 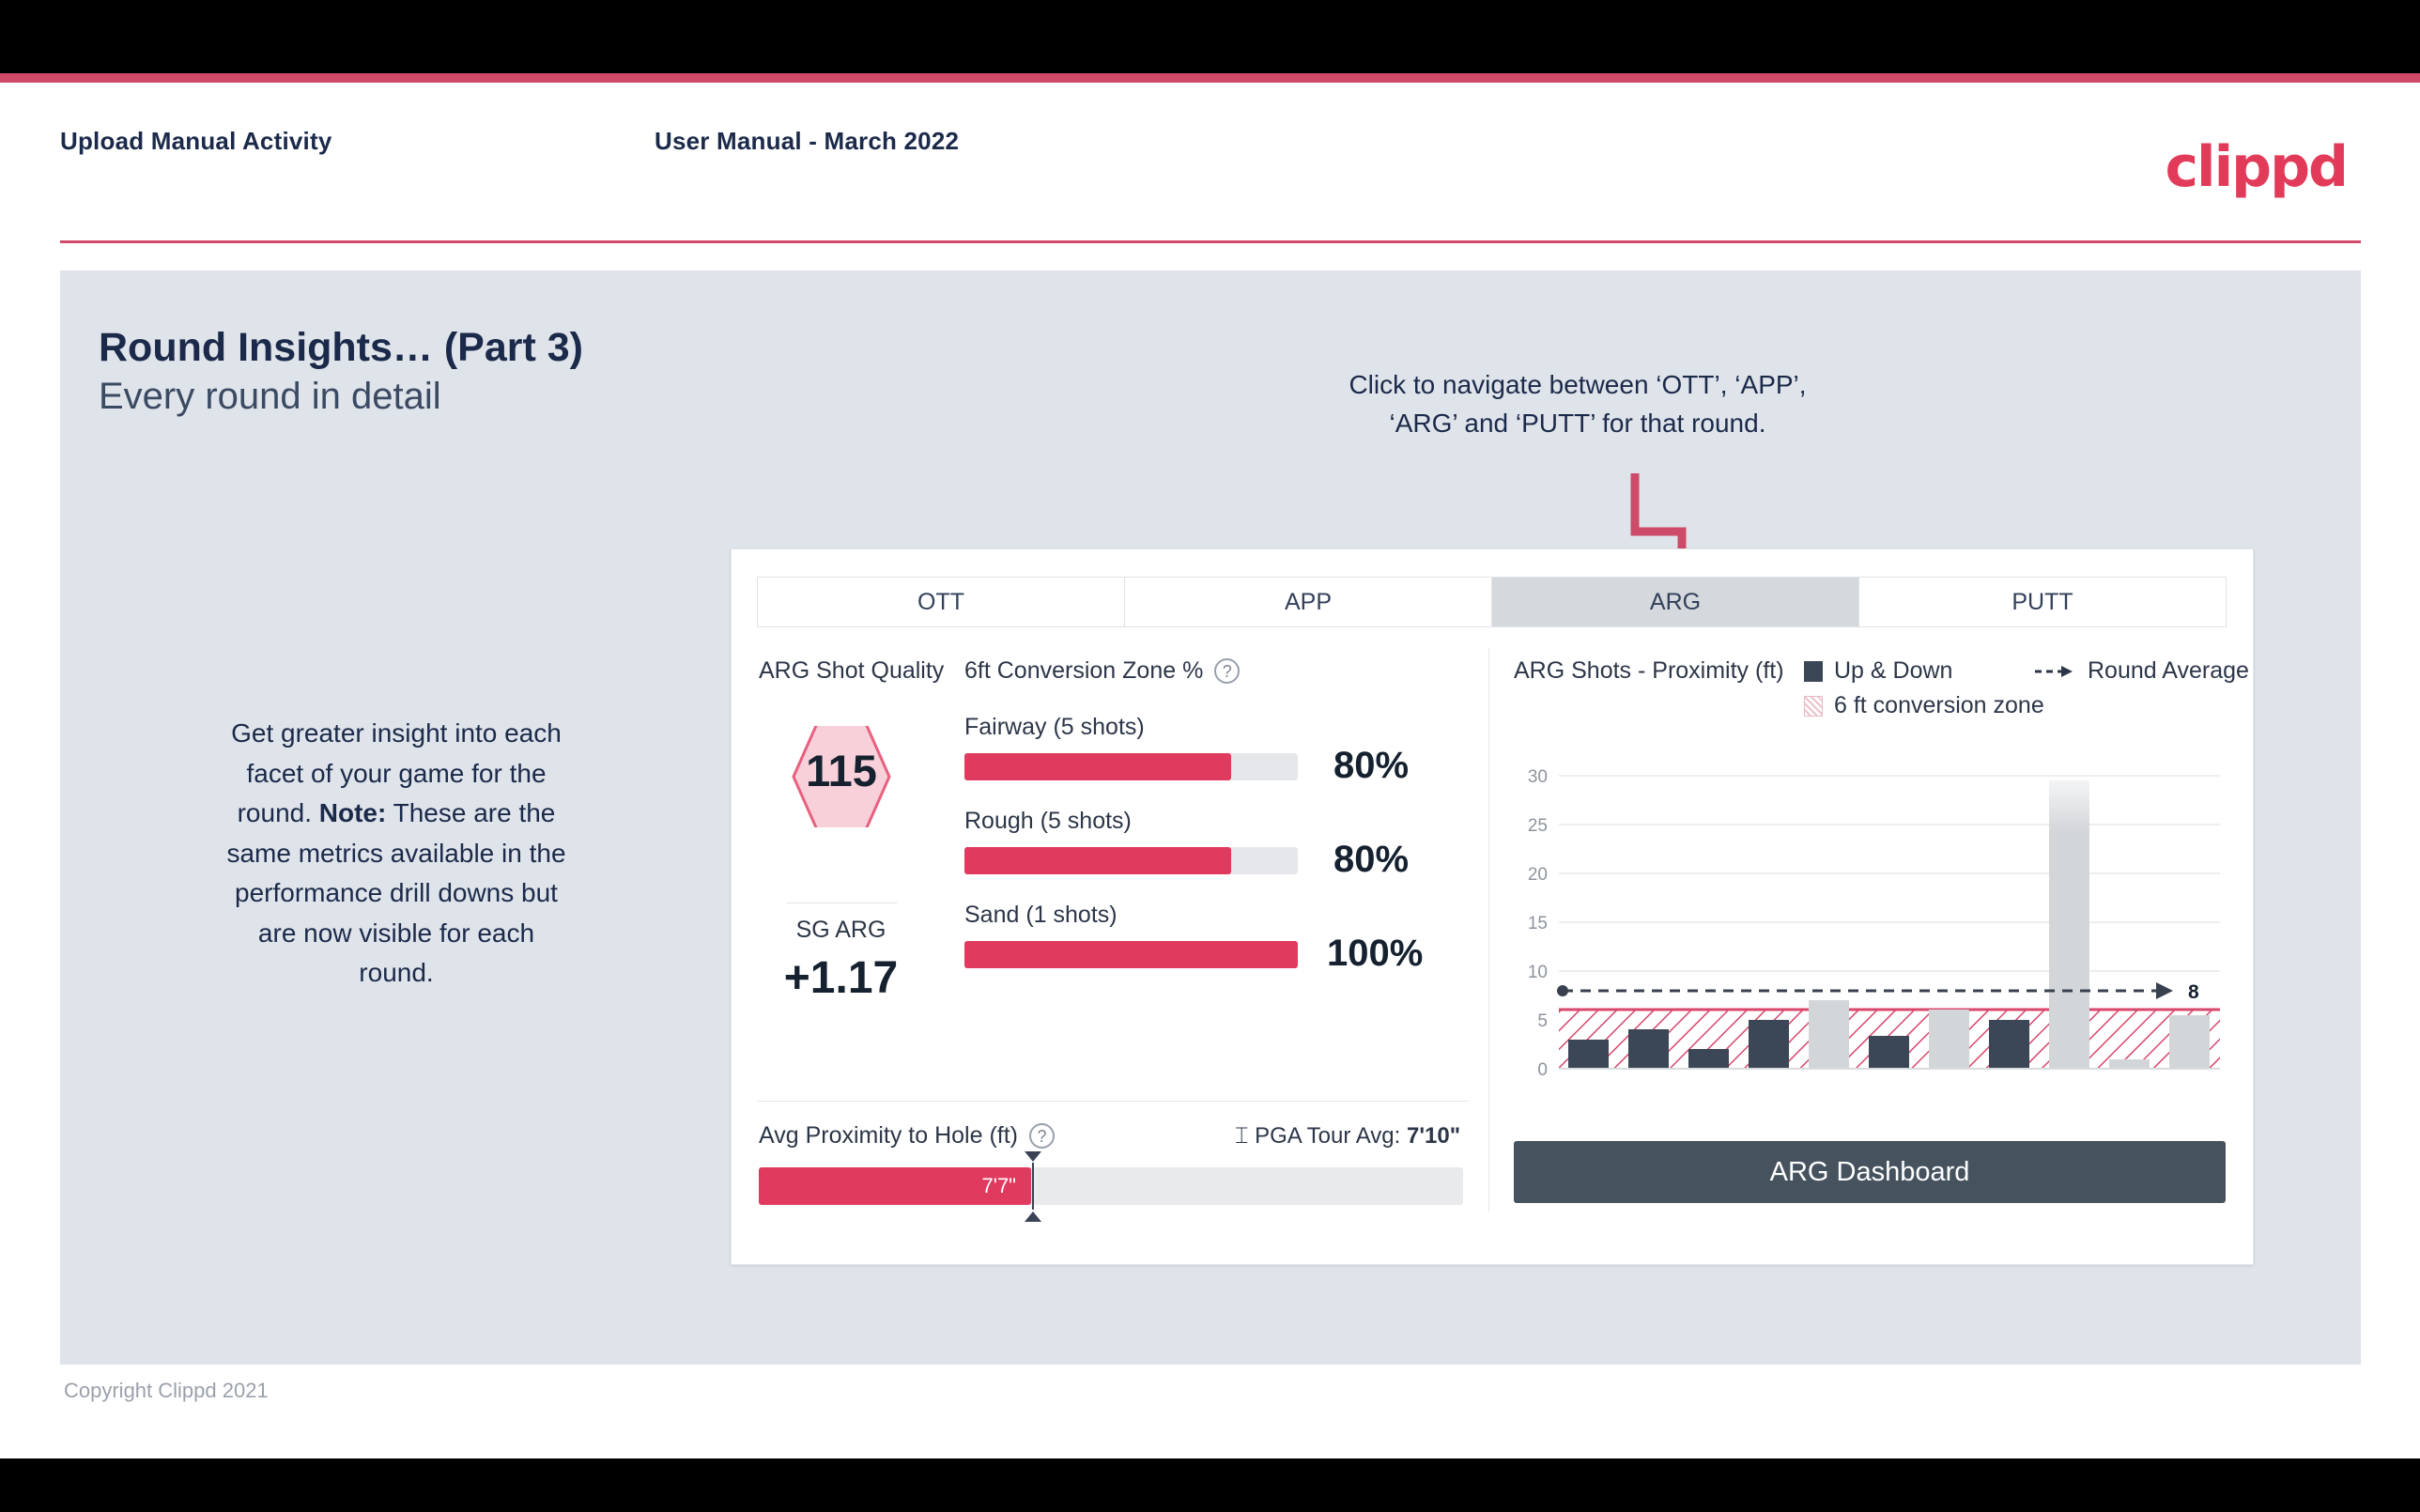 I want to click on conversion-zone-header: 6ft Conversion Zone % ?, so click(x=1103, y=671).